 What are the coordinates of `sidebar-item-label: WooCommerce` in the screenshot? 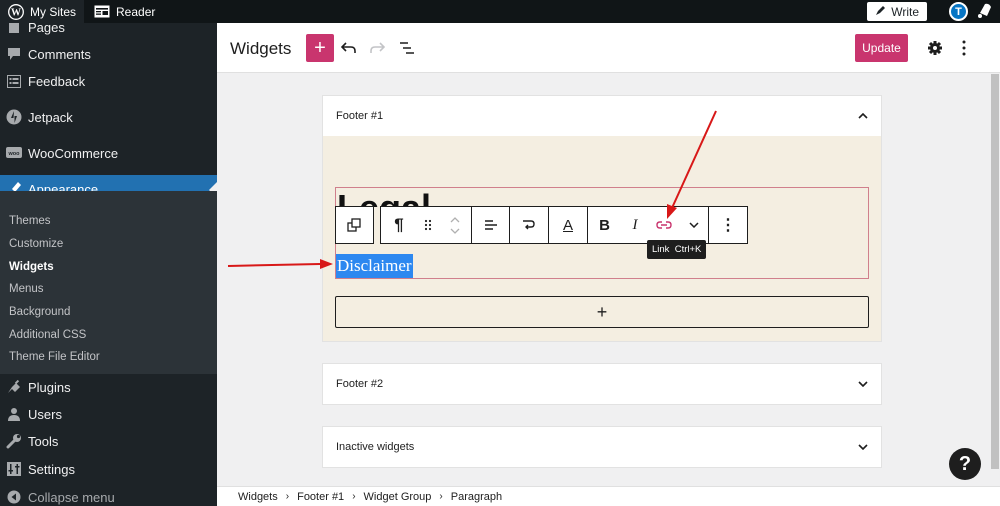 It's located at (73, 153).